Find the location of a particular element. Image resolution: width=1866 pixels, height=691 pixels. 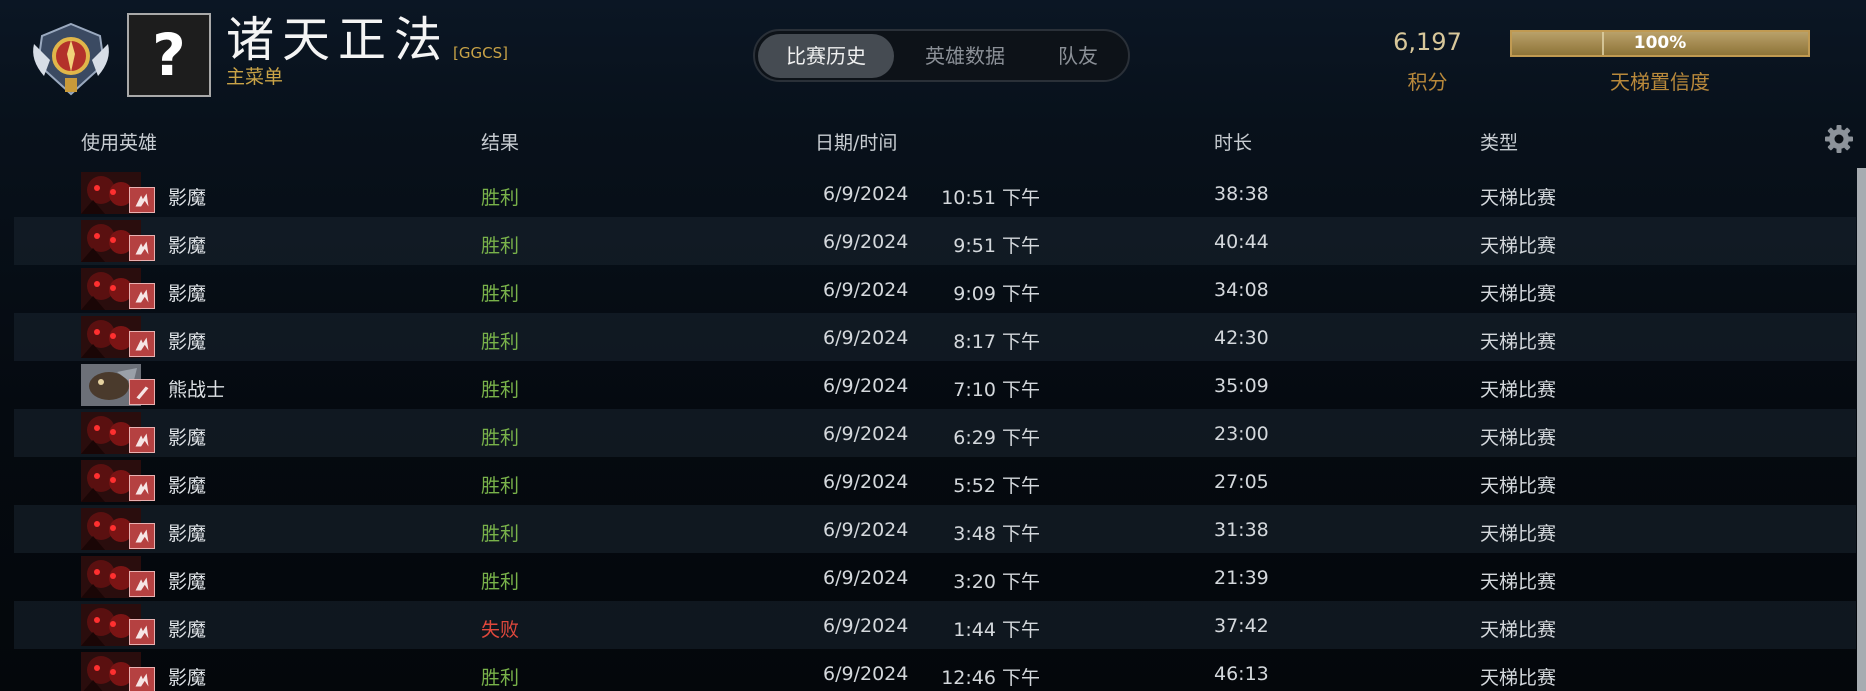

match-time: 10:51 下午 is located at coordinates (990, 198).